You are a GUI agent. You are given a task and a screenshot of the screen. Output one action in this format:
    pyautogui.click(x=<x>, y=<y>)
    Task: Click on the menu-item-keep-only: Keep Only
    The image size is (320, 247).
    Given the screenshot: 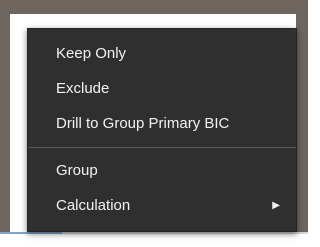 What is the action you would take?
    pyautogui.click(x=162, y=54)
    